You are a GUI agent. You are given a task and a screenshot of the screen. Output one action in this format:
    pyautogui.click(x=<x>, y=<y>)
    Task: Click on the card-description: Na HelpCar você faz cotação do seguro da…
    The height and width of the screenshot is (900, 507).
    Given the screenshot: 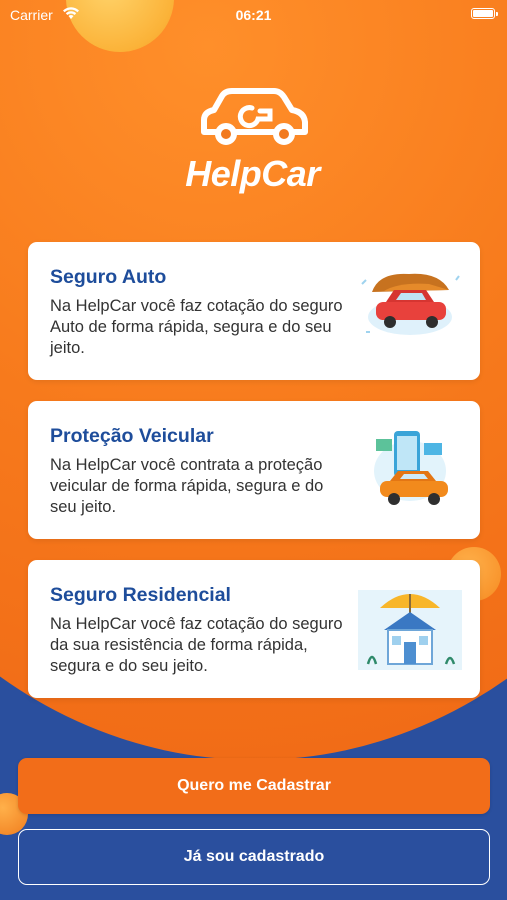 What is the action you would take?
    pyautogui.click(x=196, y=645)
    